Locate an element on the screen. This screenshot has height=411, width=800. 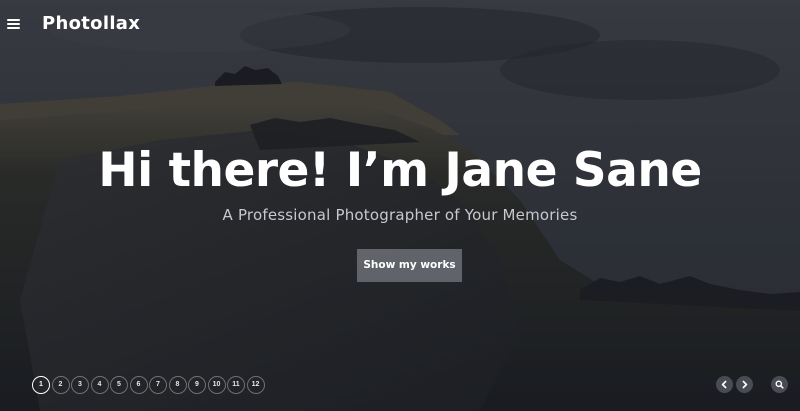
site-header: Photollax is located at coordinates (400, 26).